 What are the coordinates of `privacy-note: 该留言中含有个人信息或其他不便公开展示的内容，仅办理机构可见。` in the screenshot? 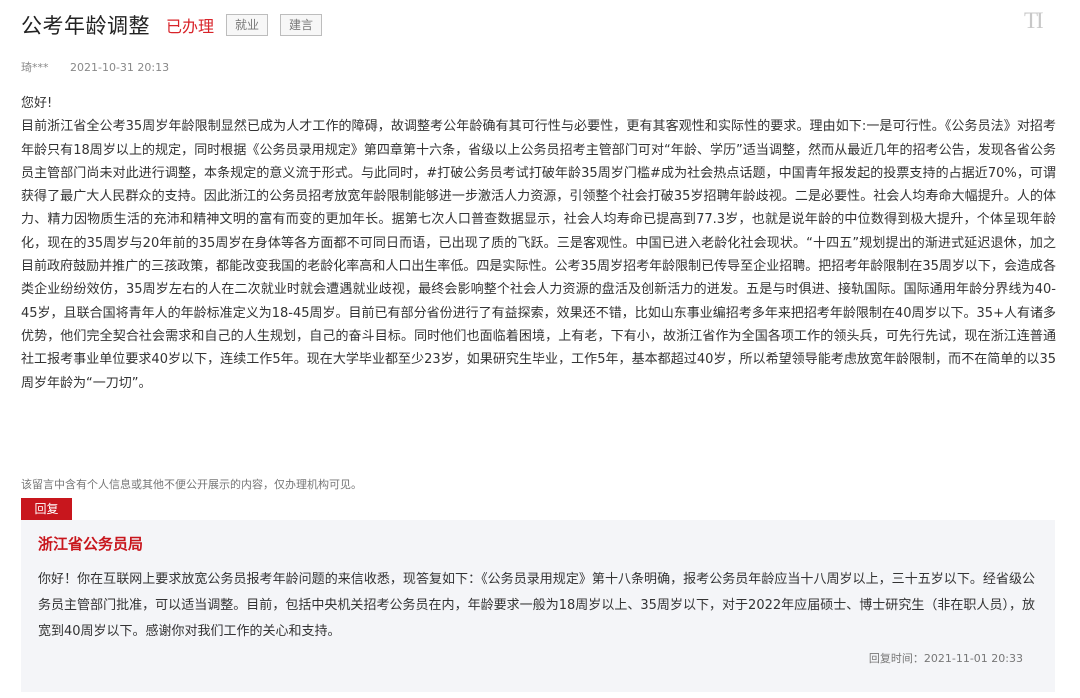 It's located at (191, 484).